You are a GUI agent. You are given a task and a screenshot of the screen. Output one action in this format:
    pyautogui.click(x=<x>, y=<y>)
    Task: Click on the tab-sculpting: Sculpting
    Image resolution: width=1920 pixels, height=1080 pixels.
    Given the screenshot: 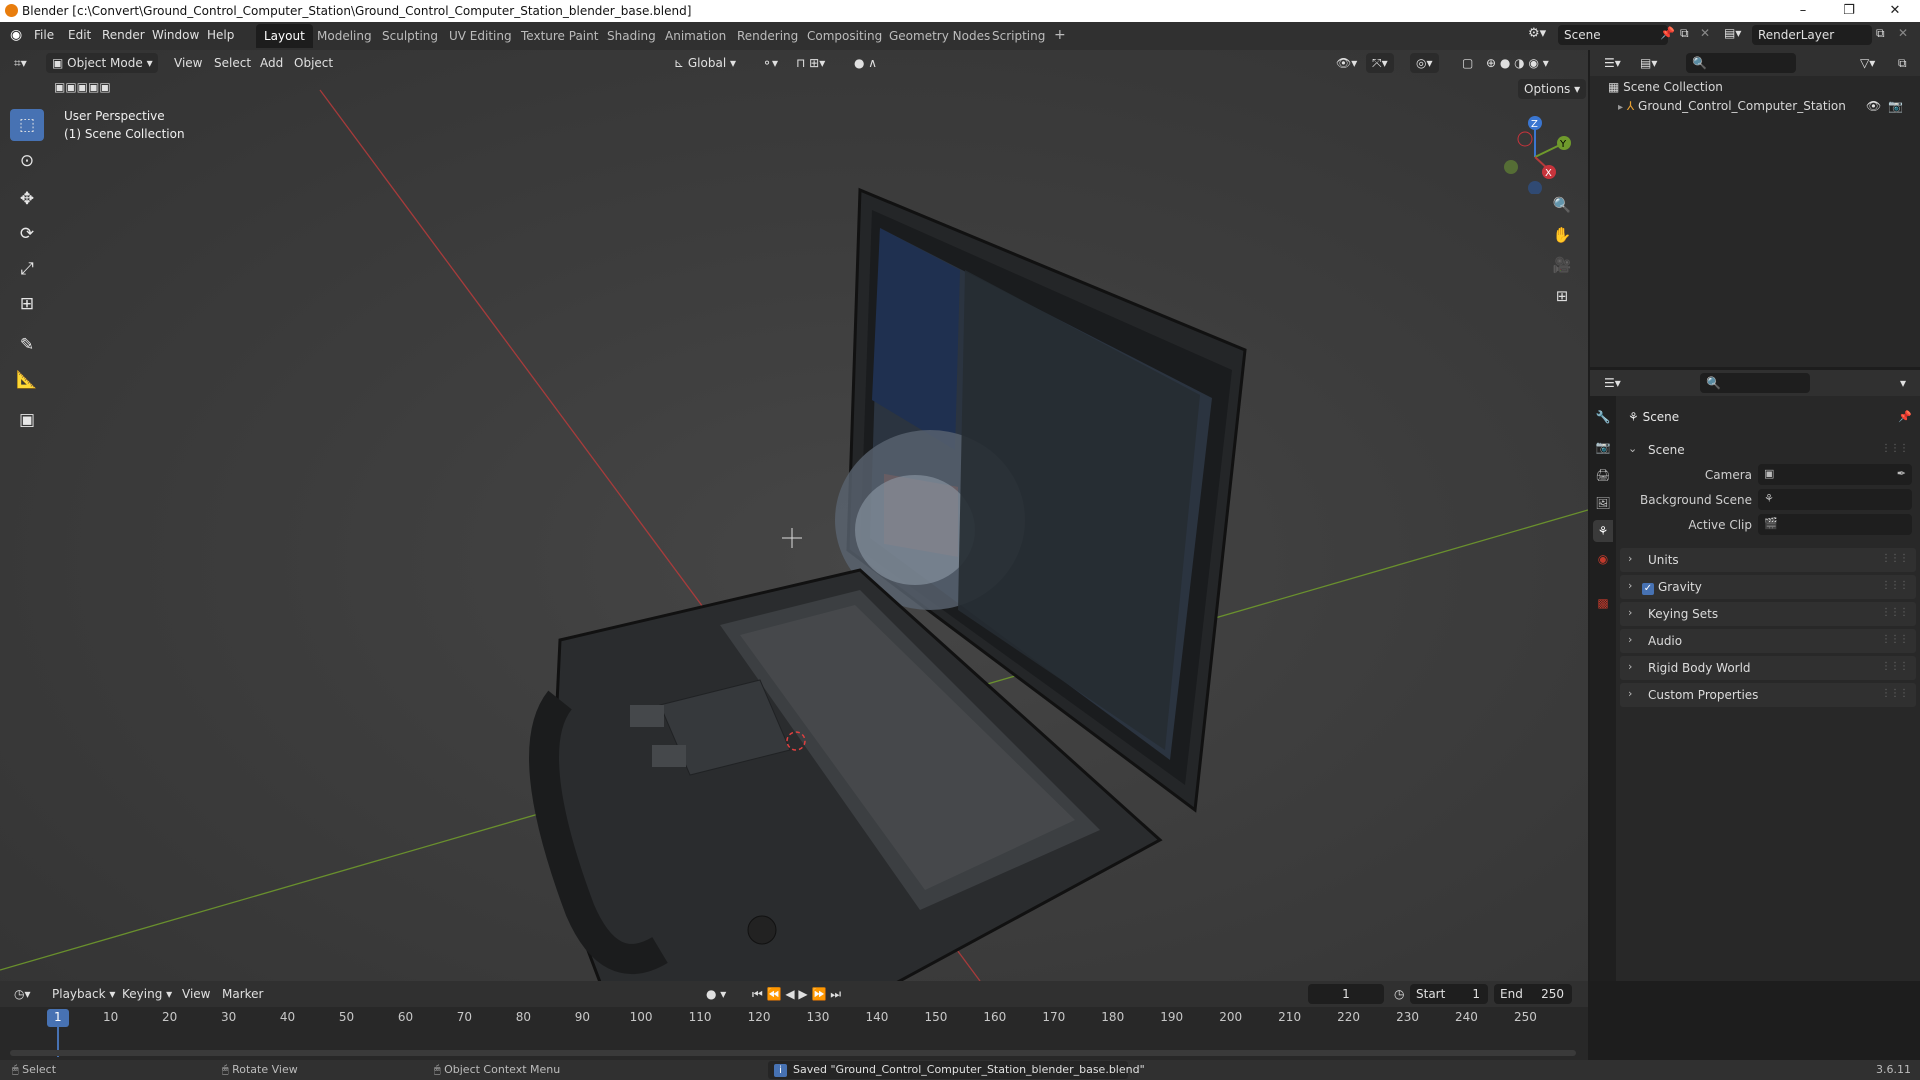 What is the action you would take?
    pyautogui.click(x=410, y=36)
    